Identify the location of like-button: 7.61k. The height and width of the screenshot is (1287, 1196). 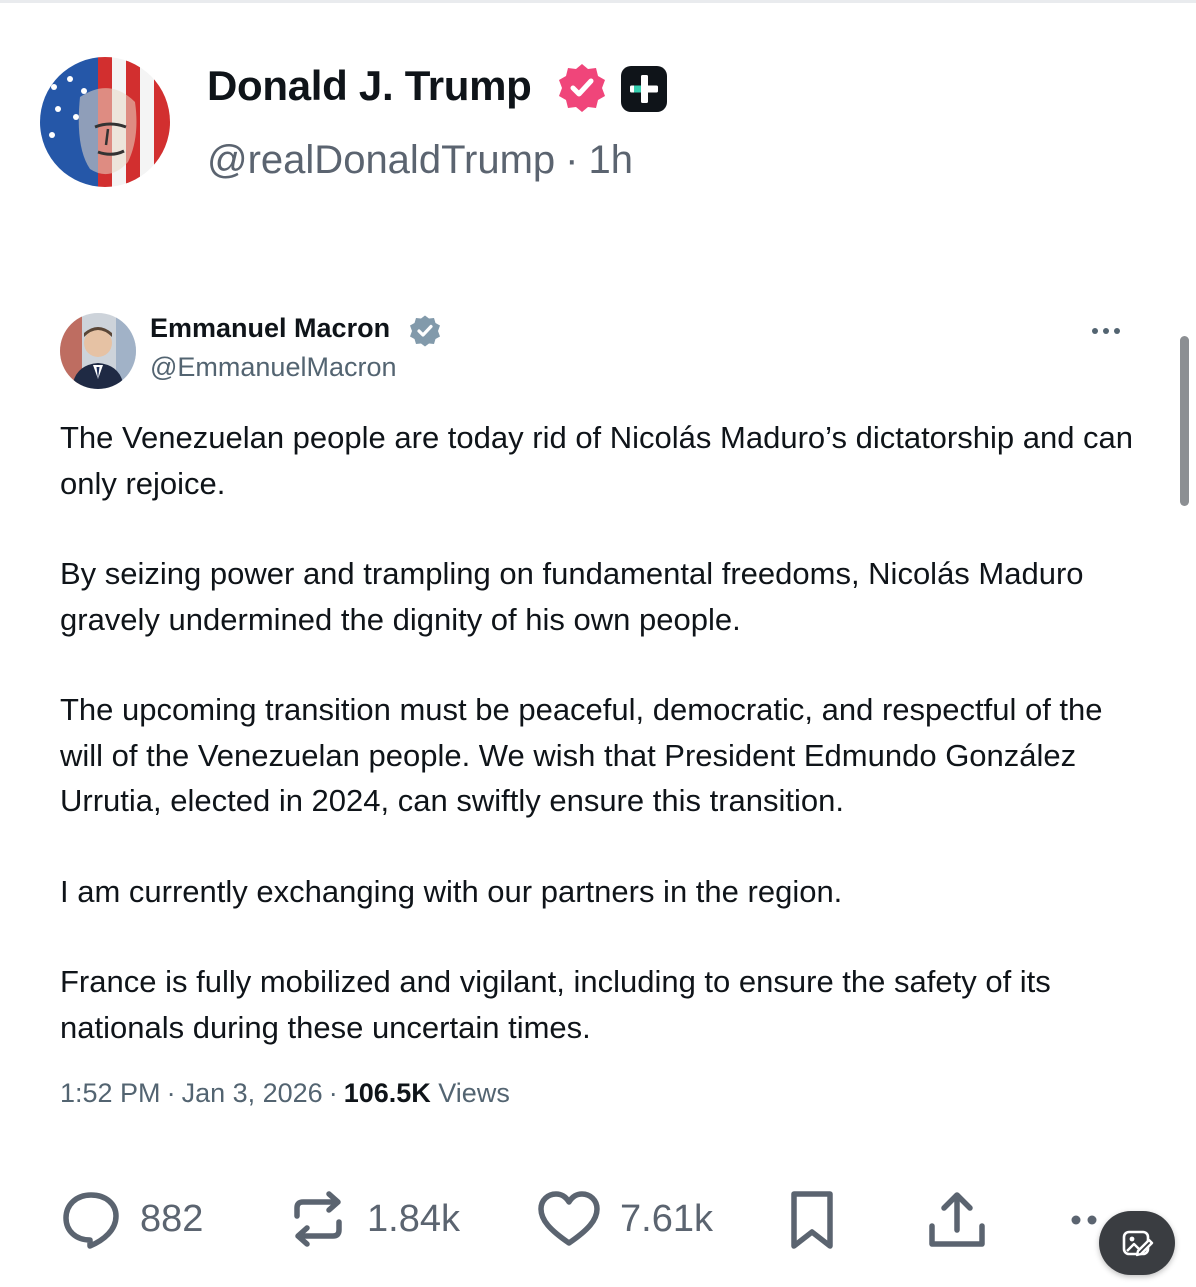
(624, 1219).